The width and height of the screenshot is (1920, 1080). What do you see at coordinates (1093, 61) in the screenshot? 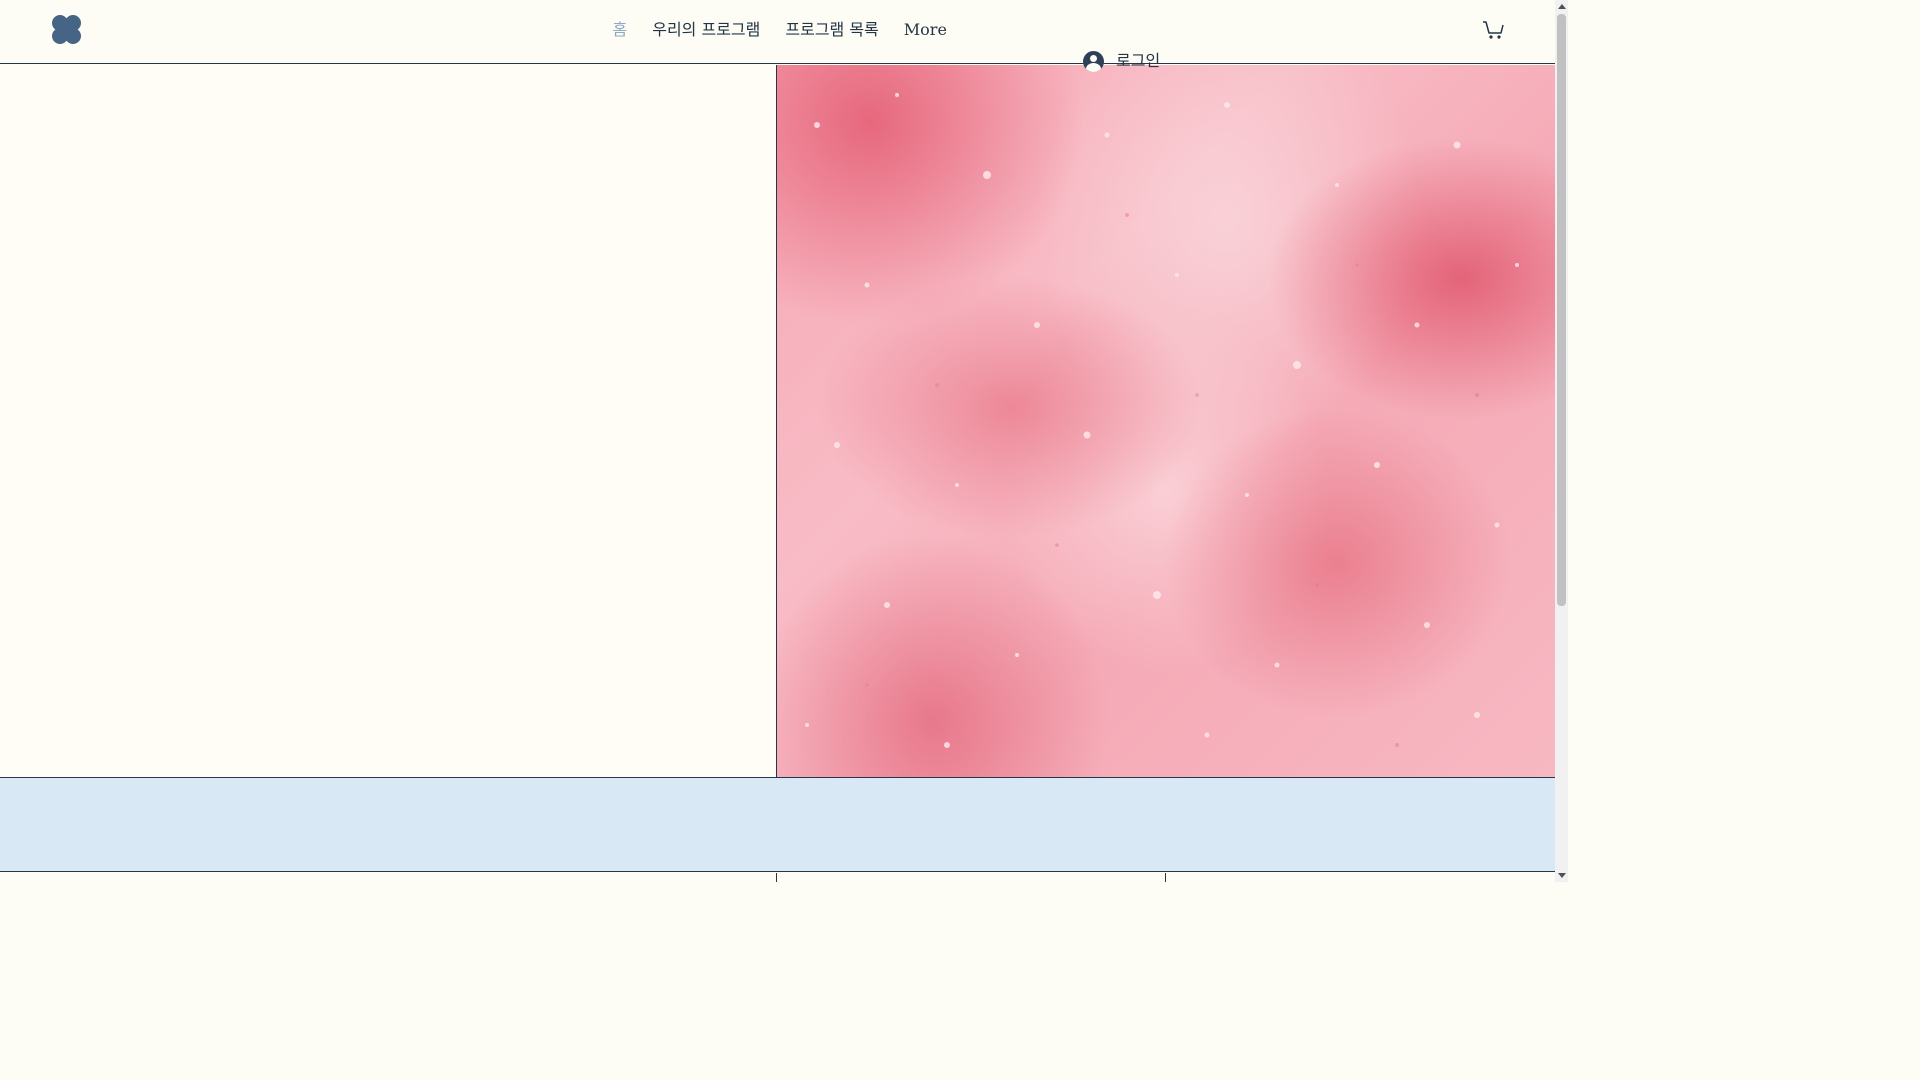
I see `user-avatar-icon` at bounding box center [1093, 61].